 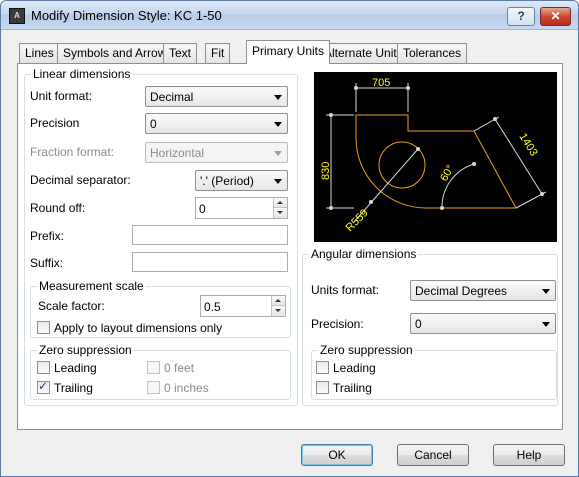 What do you see at coordinates (288, 52) in the screenshot?
I see `tab-primary-units: Primary Units` at bounding box center [288, 52].